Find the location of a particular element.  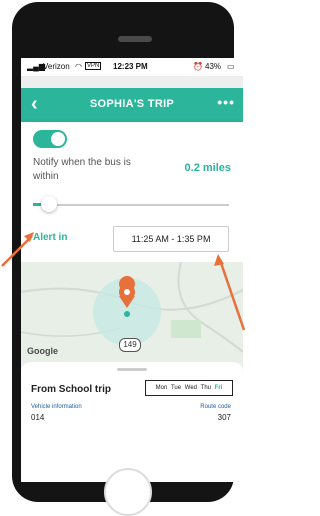

alert-time-range: 11:25 AM - 1:35 PM is located at coordinates (171, 239).